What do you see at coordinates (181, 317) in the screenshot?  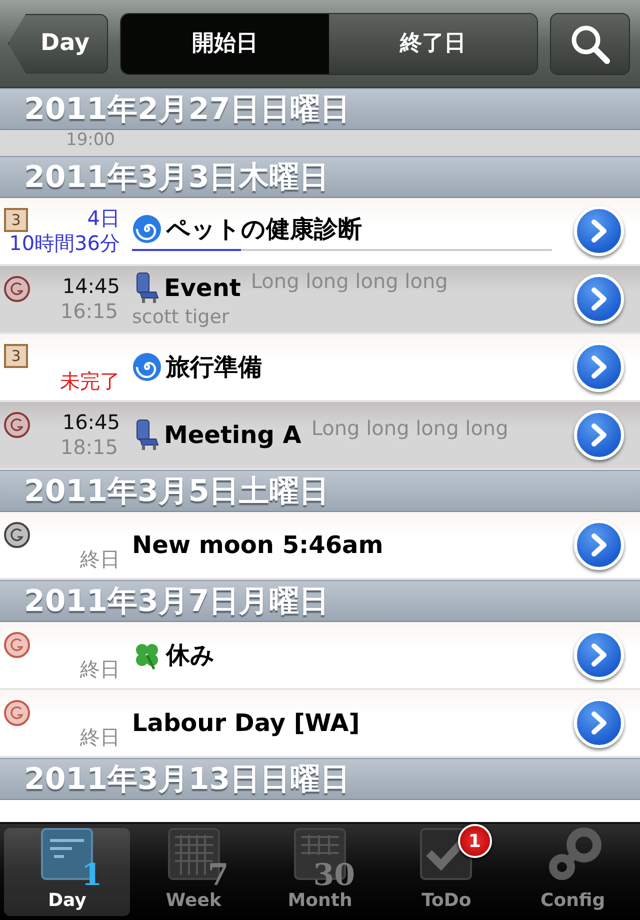 I see `event-subtitle: scott tiger` at bounding box center [181, 317].